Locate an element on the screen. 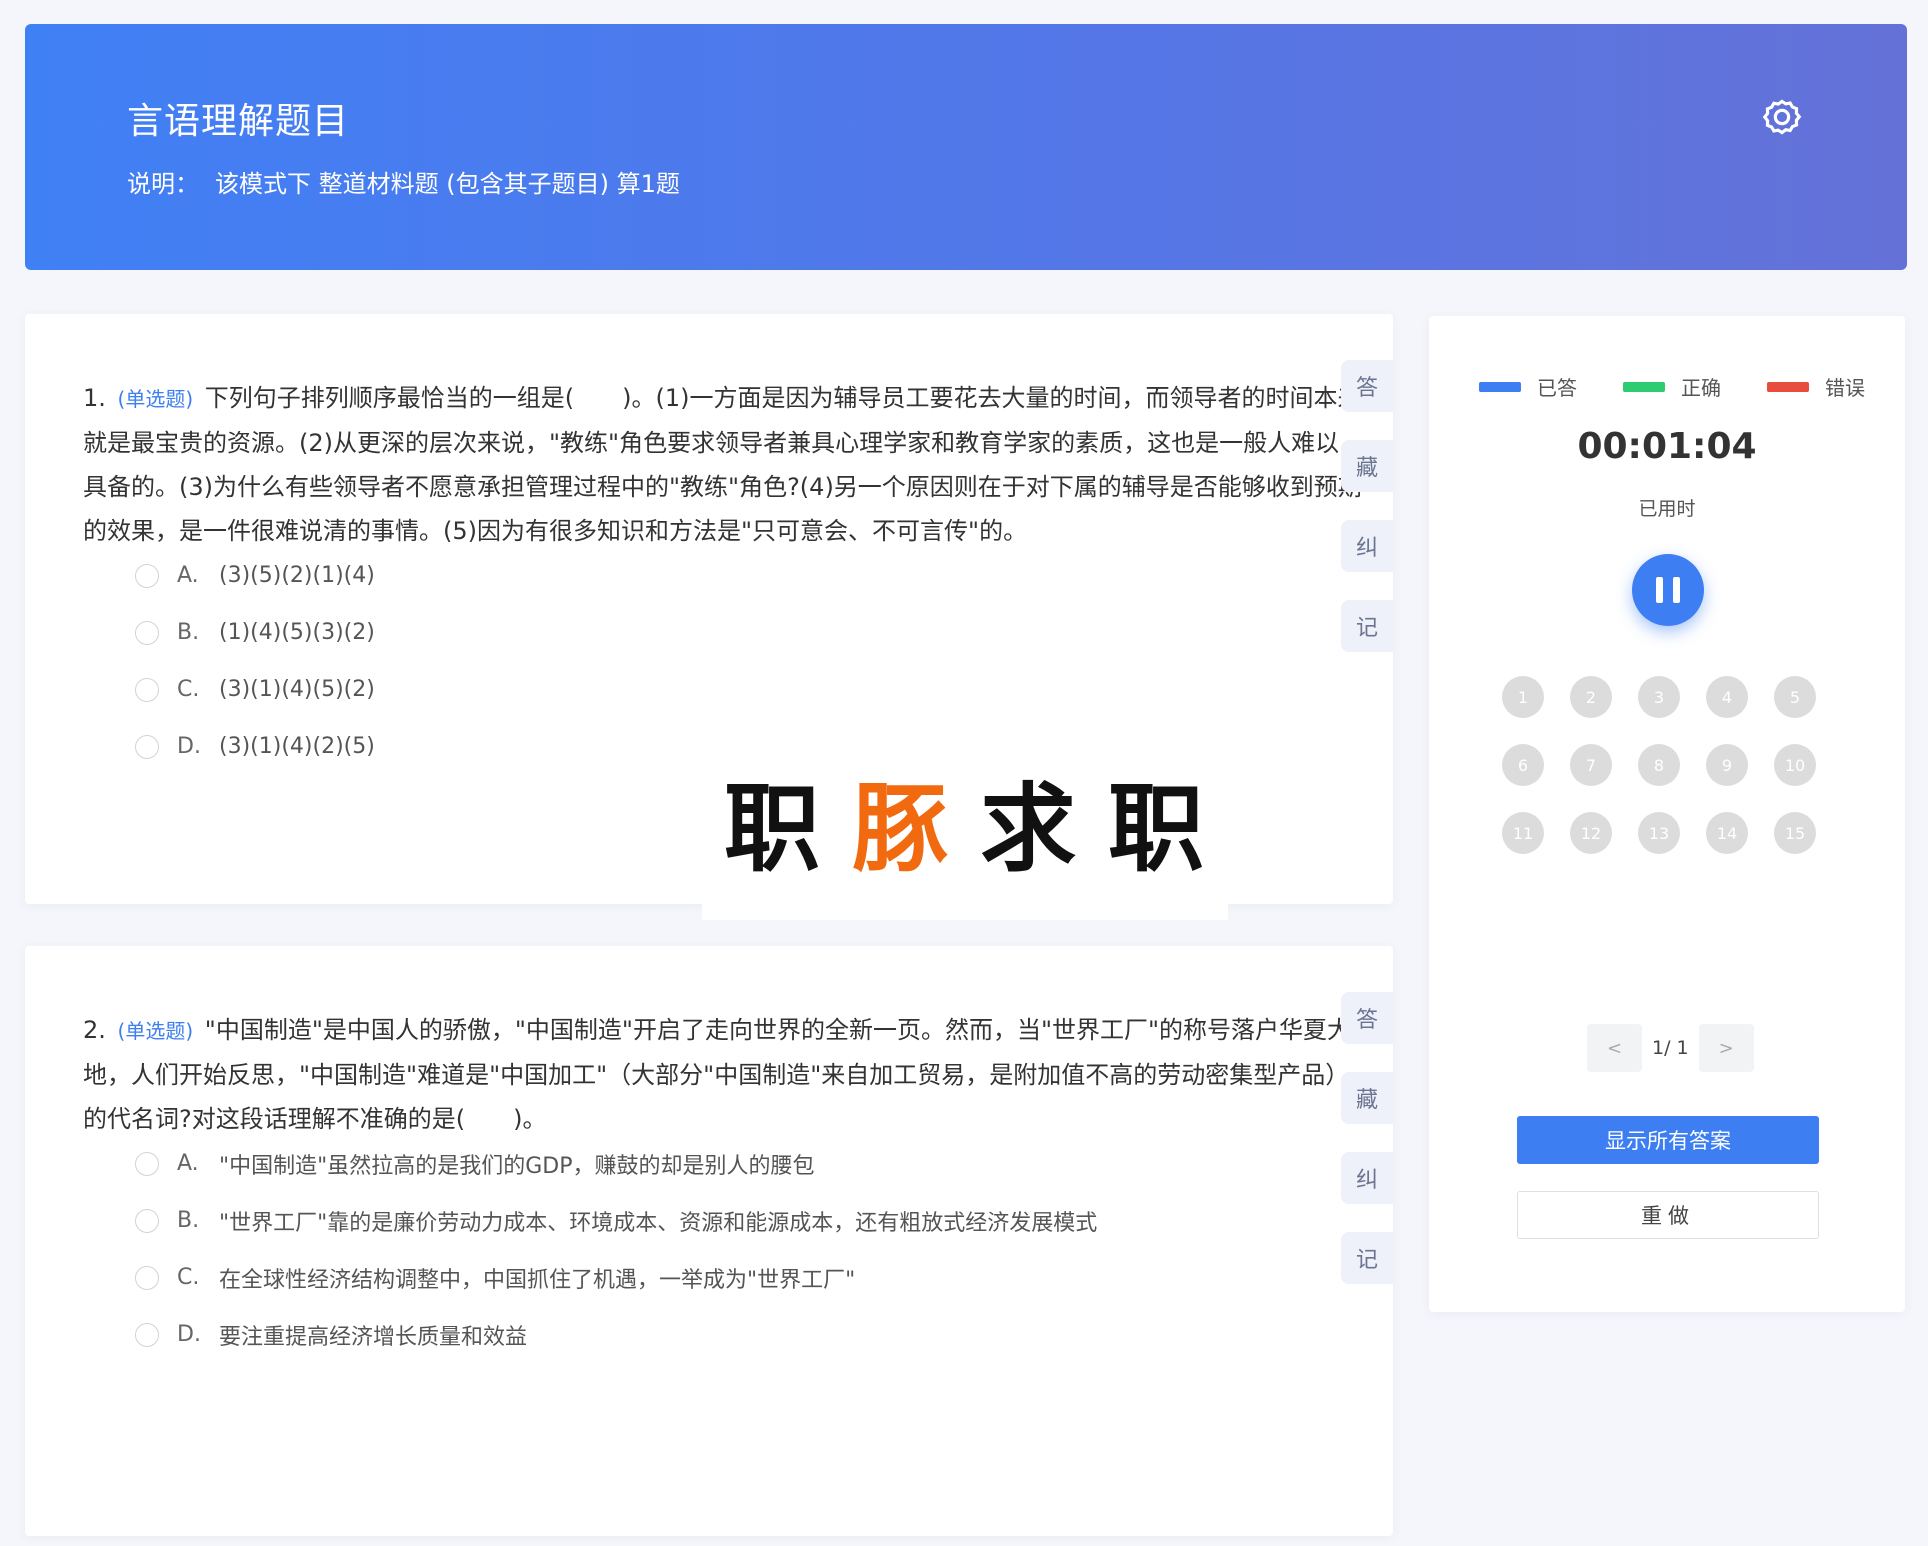  option-a: A. "中国制造"虽然拉高的是我们的GDP，赚鼓的却是别人的腰包 is located at coordinates (616, 1163).